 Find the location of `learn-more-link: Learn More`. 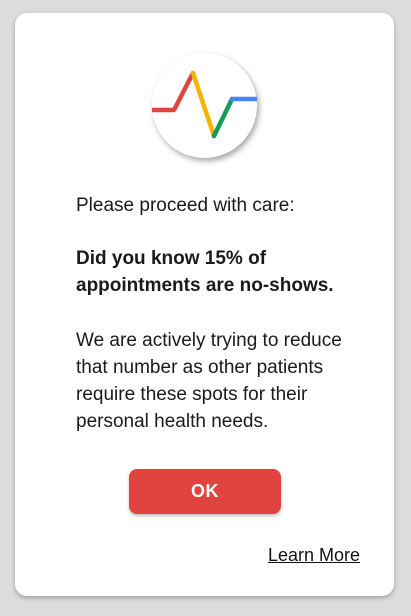

learn-more-link: Learn More is located at coordinates (314, 555).